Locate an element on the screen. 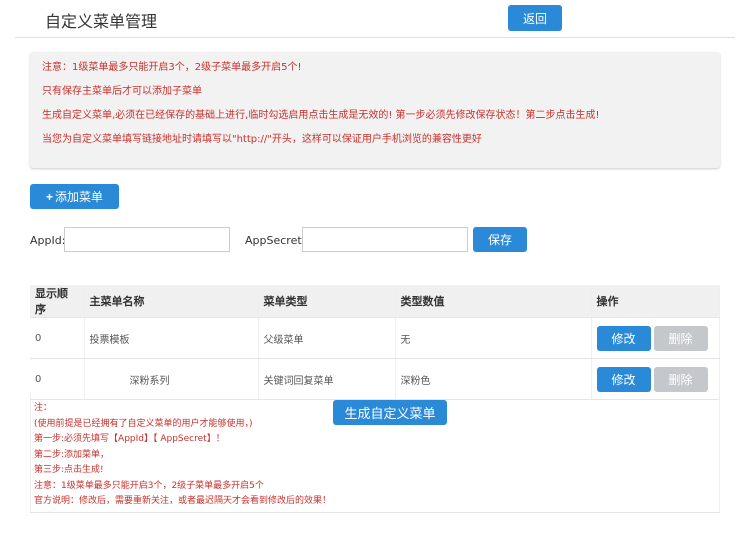  appid-input is located at coordinates (147, 239).